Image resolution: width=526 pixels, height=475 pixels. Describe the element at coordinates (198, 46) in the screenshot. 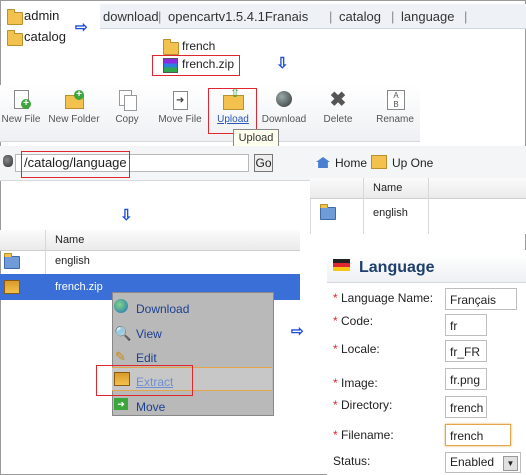

I see `folder-french-label: french` at that location.